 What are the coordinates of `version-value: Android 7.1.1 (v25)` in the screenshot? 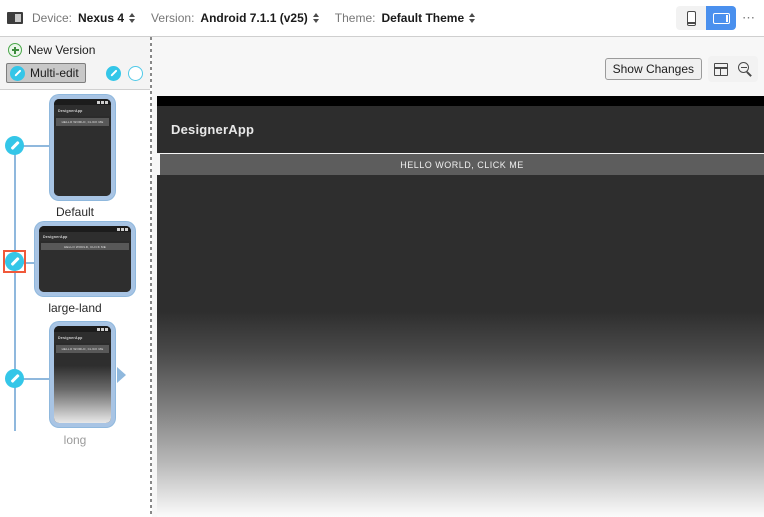 It's located at (254, 18).